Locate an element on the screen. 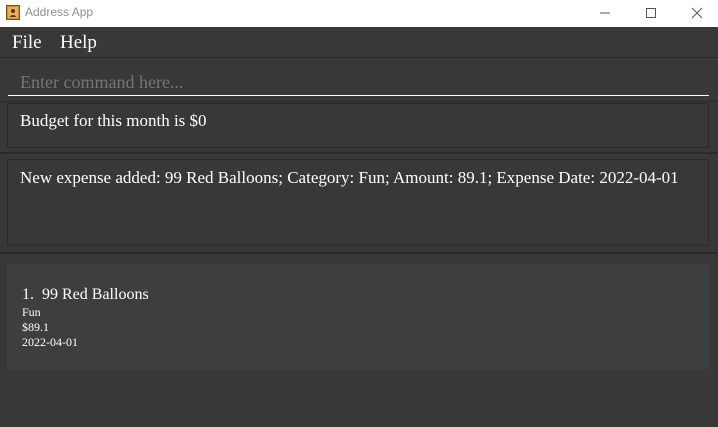 The width and height of the screenshot is (718, 427). minimize-icon is located at coordinates (605, 13).